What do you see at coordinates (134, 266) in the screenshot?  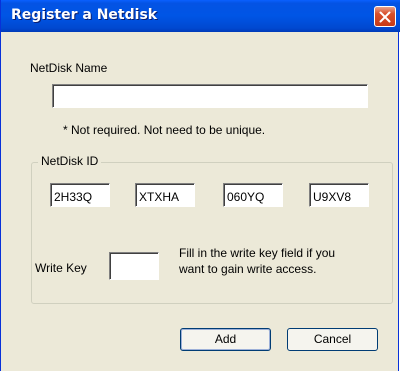 I see `write-key-input` at bounding box center [134, 266].